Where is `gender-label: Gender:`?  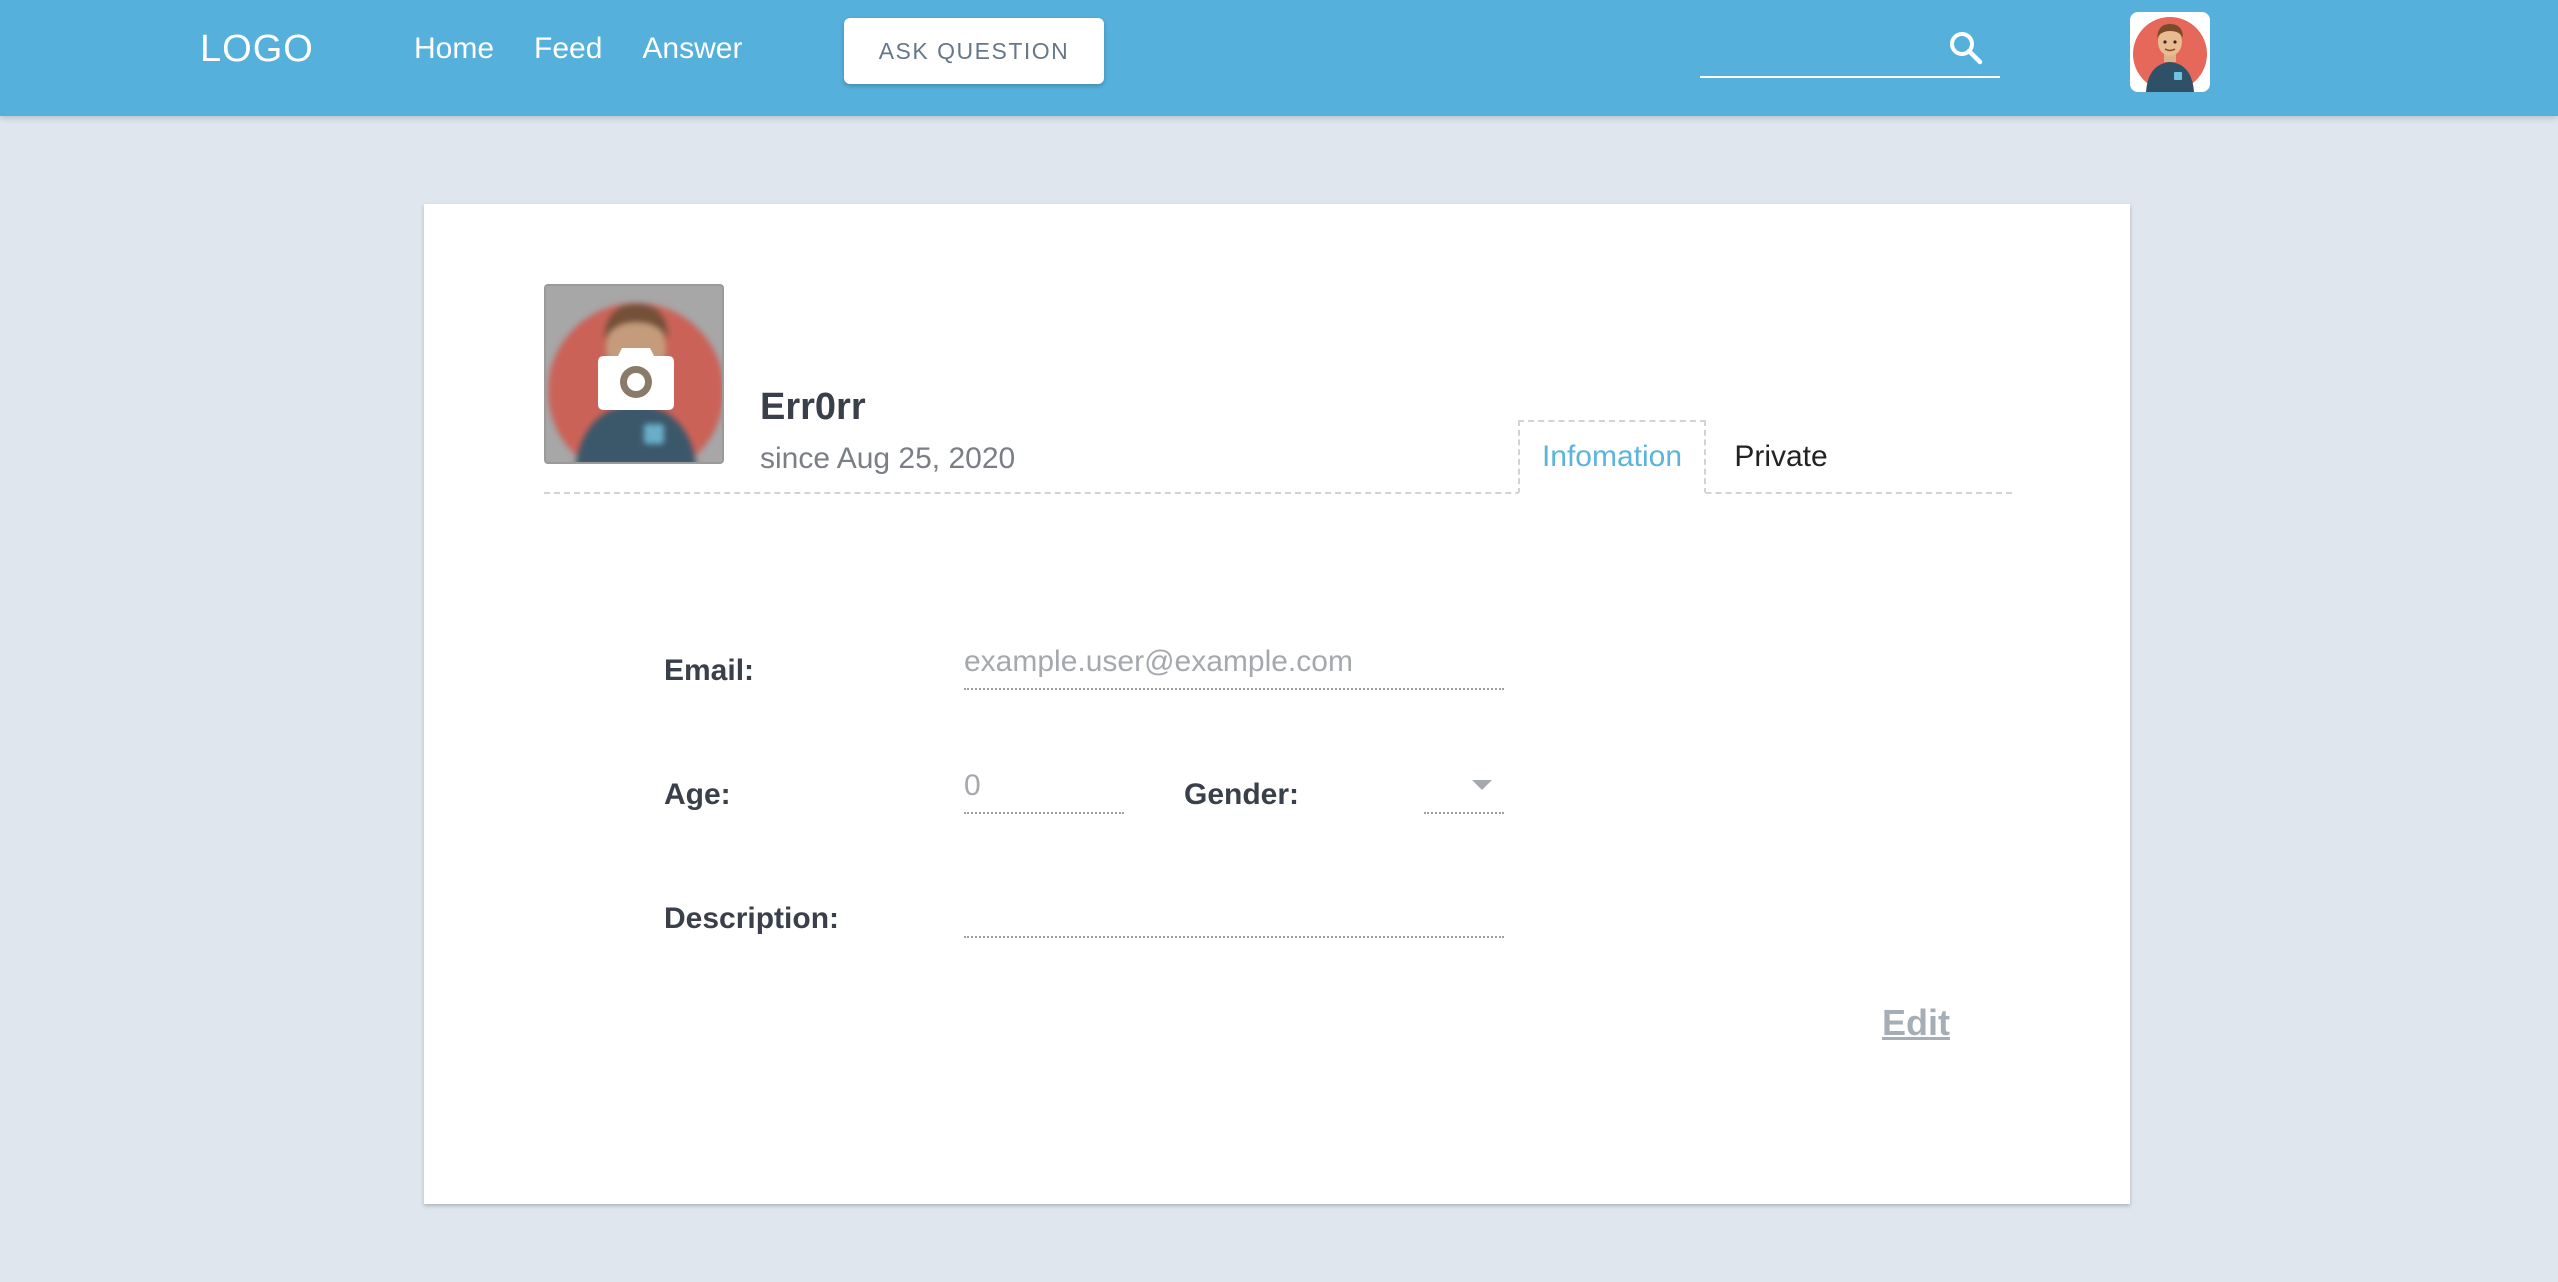 gender-label: Gender: is located at coordinates (1242, 794).